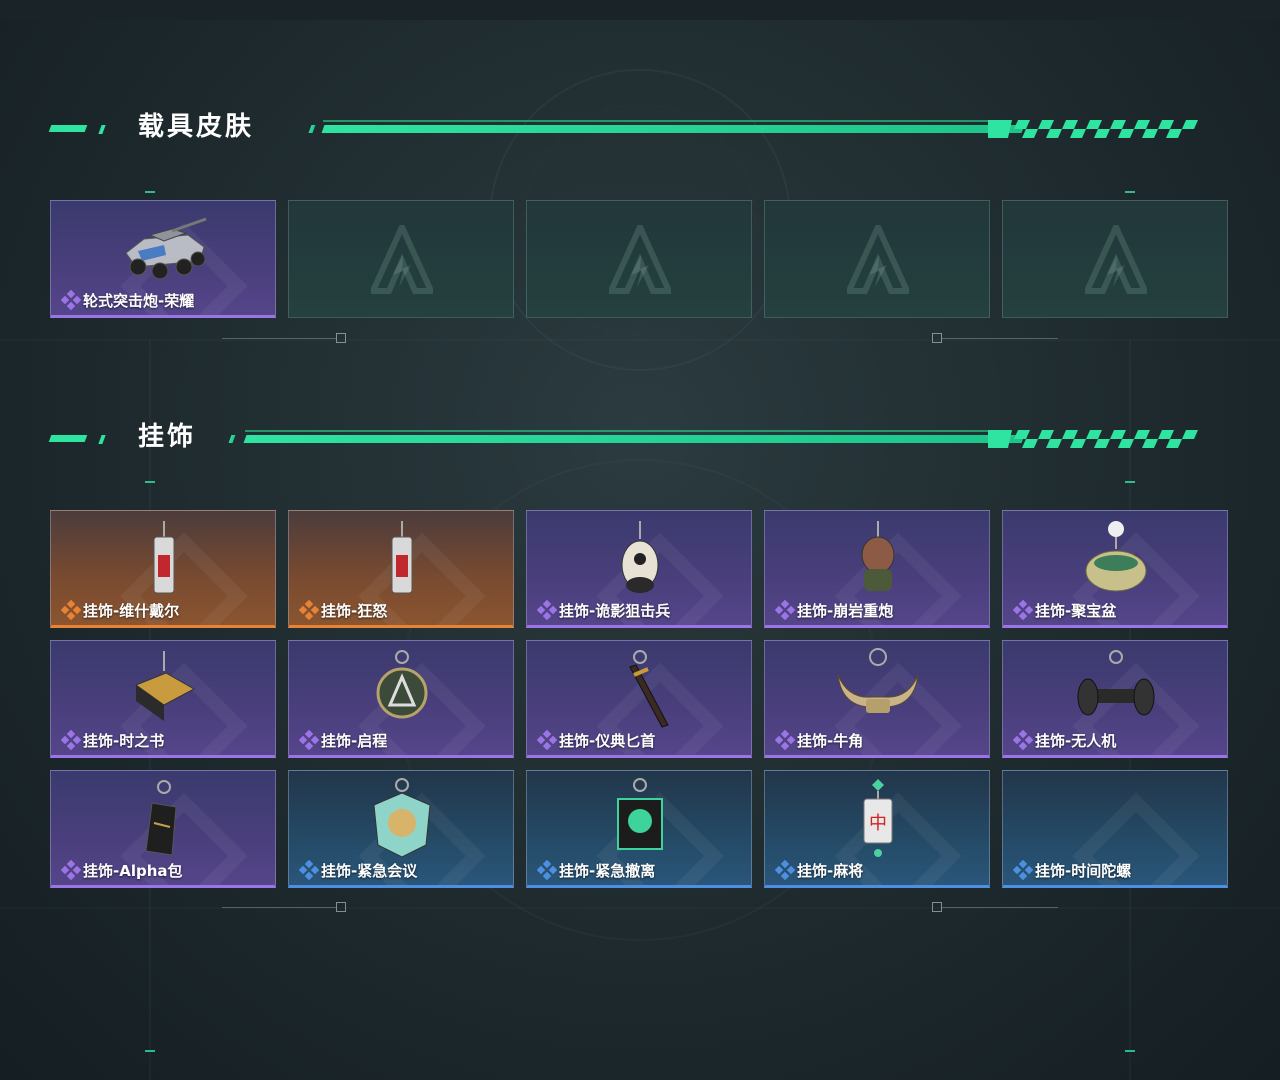  Describe the element at coordinates (1083, 871) in the screenshot. I see `card-label: 挂饰-时间陀螺` at that location.